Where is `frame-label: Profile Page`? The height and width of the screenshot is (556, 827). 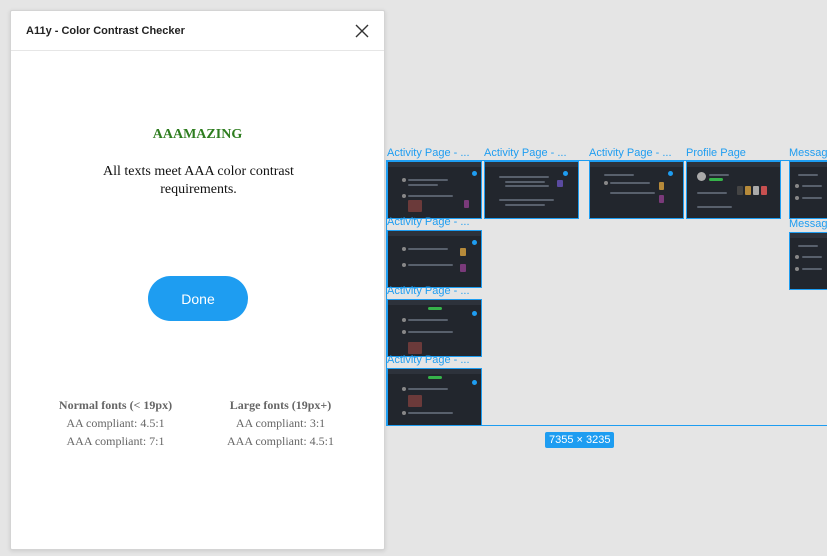
frame-label: Profile Page is located at coordinates (733, 153).